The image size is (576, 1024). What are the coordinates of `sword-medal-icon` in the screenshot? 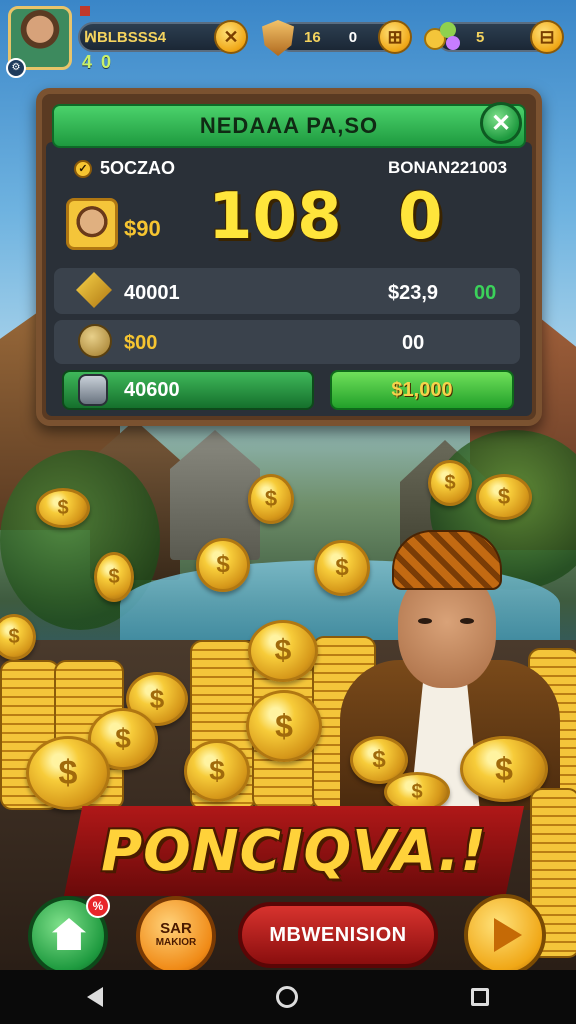 It's located at (95, 341).